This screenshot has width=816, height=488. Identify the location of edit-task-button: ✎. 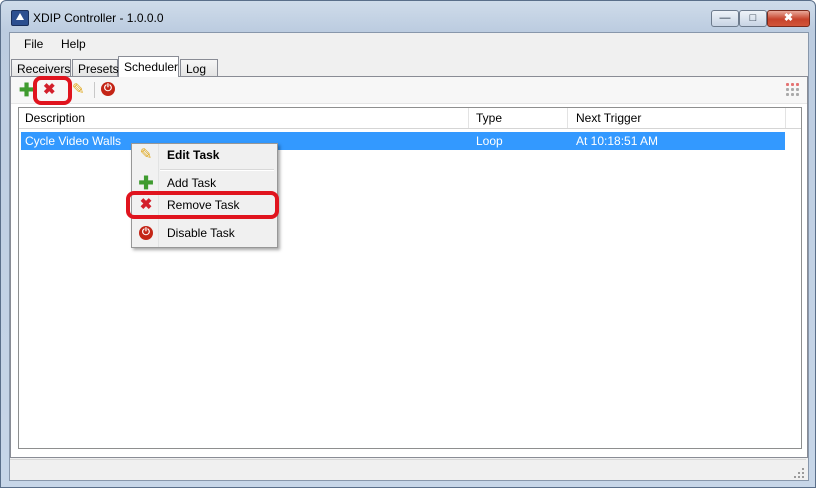
(80, 90).